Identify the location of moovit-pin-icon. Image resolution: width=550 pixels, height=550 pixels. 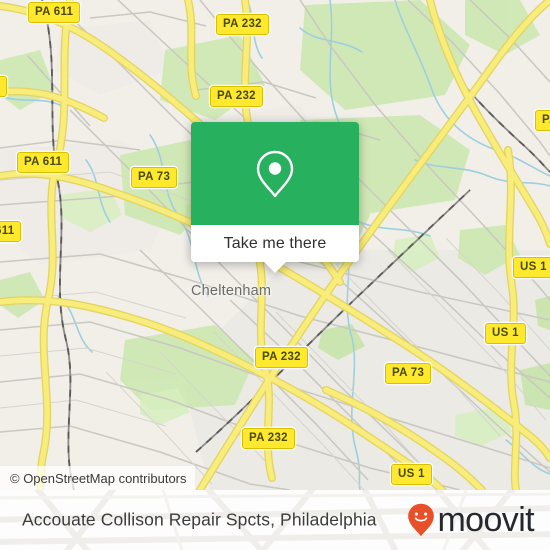
(421, 520).